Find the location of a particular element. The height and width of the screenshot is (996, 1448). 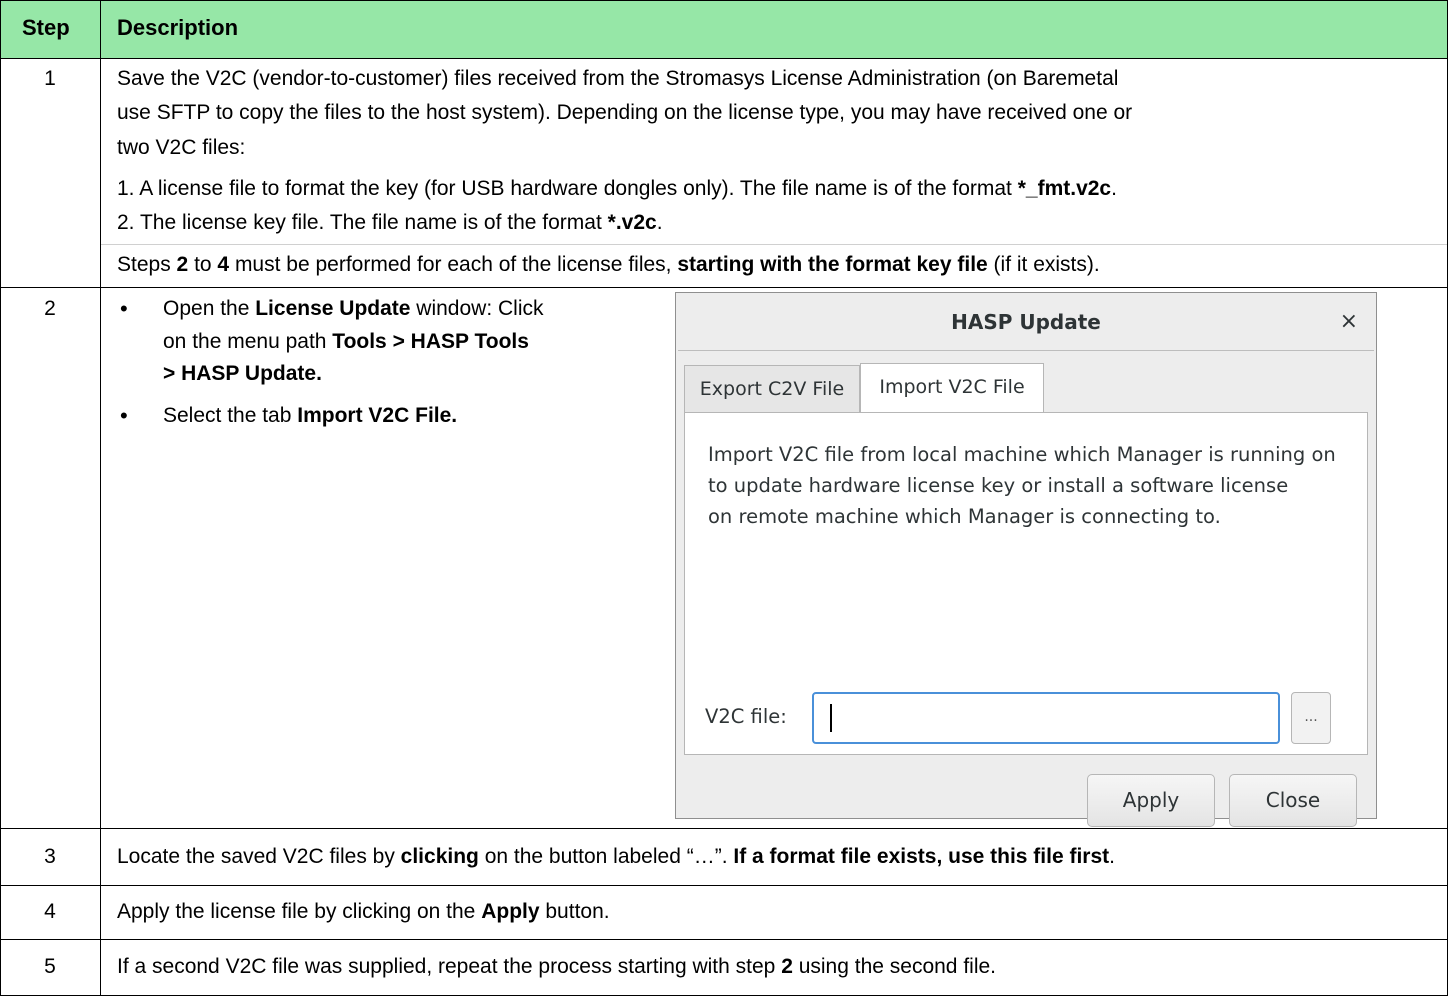

step-2-bullet-1-line-1: Open the License Update window: Click is located at coordinates (353, 308).